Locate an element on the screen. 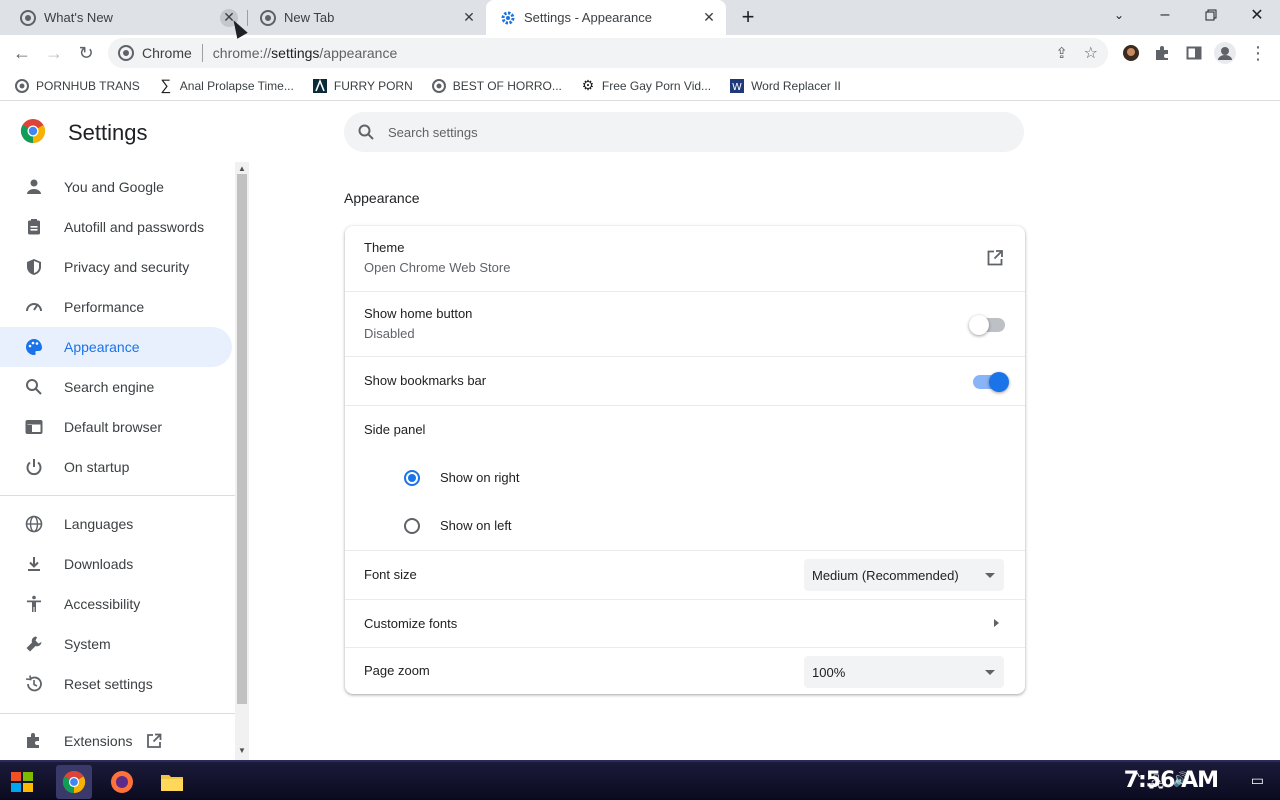 The image size is (1280, 800). sidebar-item-system: System is located at coordinates (116, 644).